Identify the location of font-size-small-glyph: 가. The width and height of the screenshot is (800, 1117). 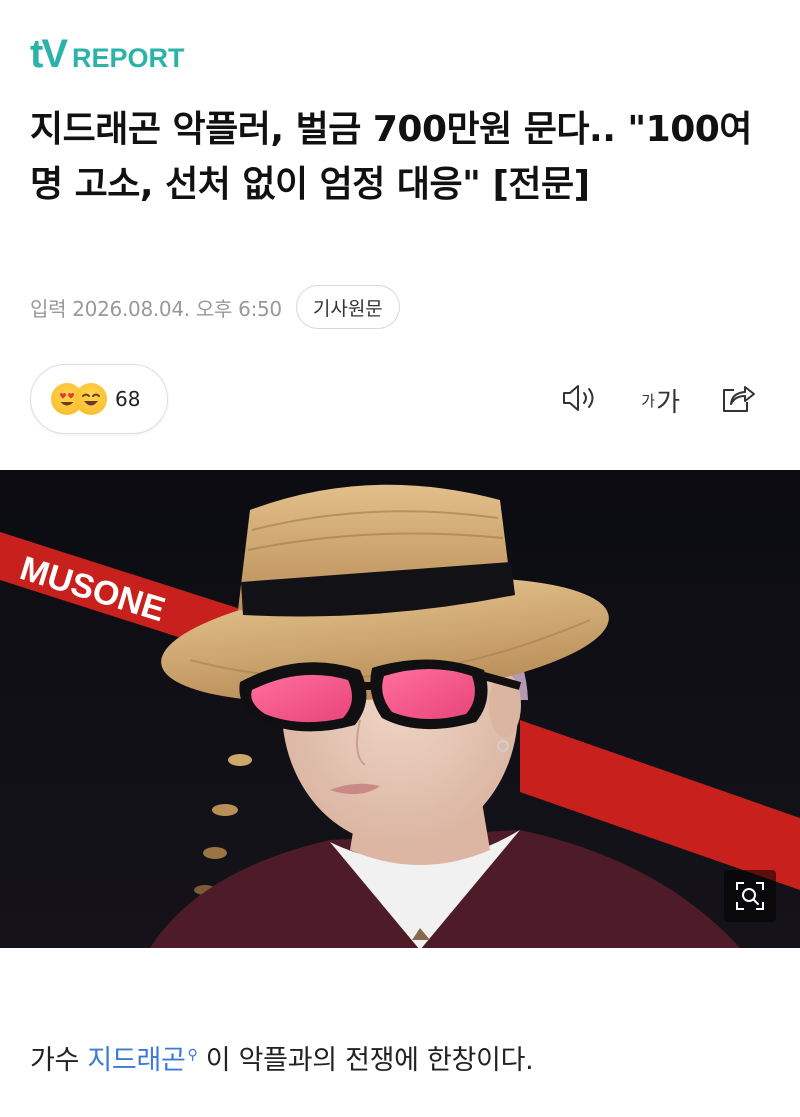
(648, 400).